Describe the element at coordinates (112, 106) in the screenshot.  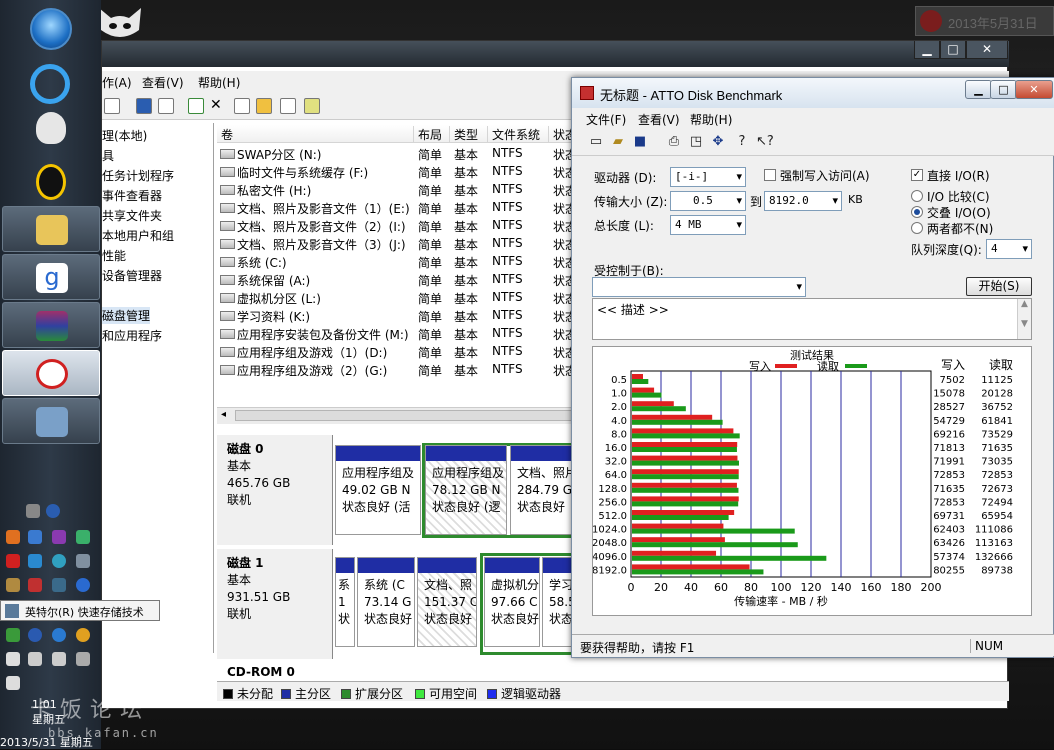
I see `show-tree-icon` at that location.